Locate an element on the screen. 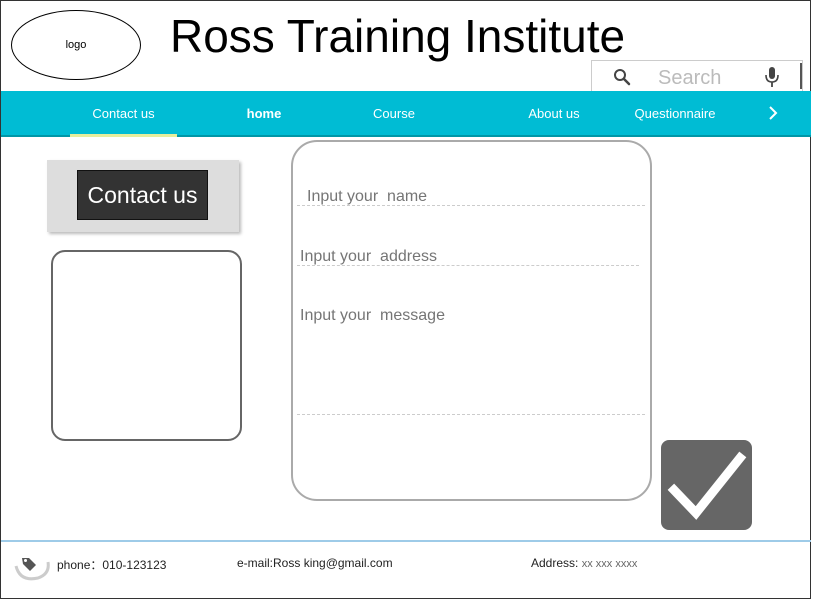  search-bar: Search is located at coordinates (697, 76).